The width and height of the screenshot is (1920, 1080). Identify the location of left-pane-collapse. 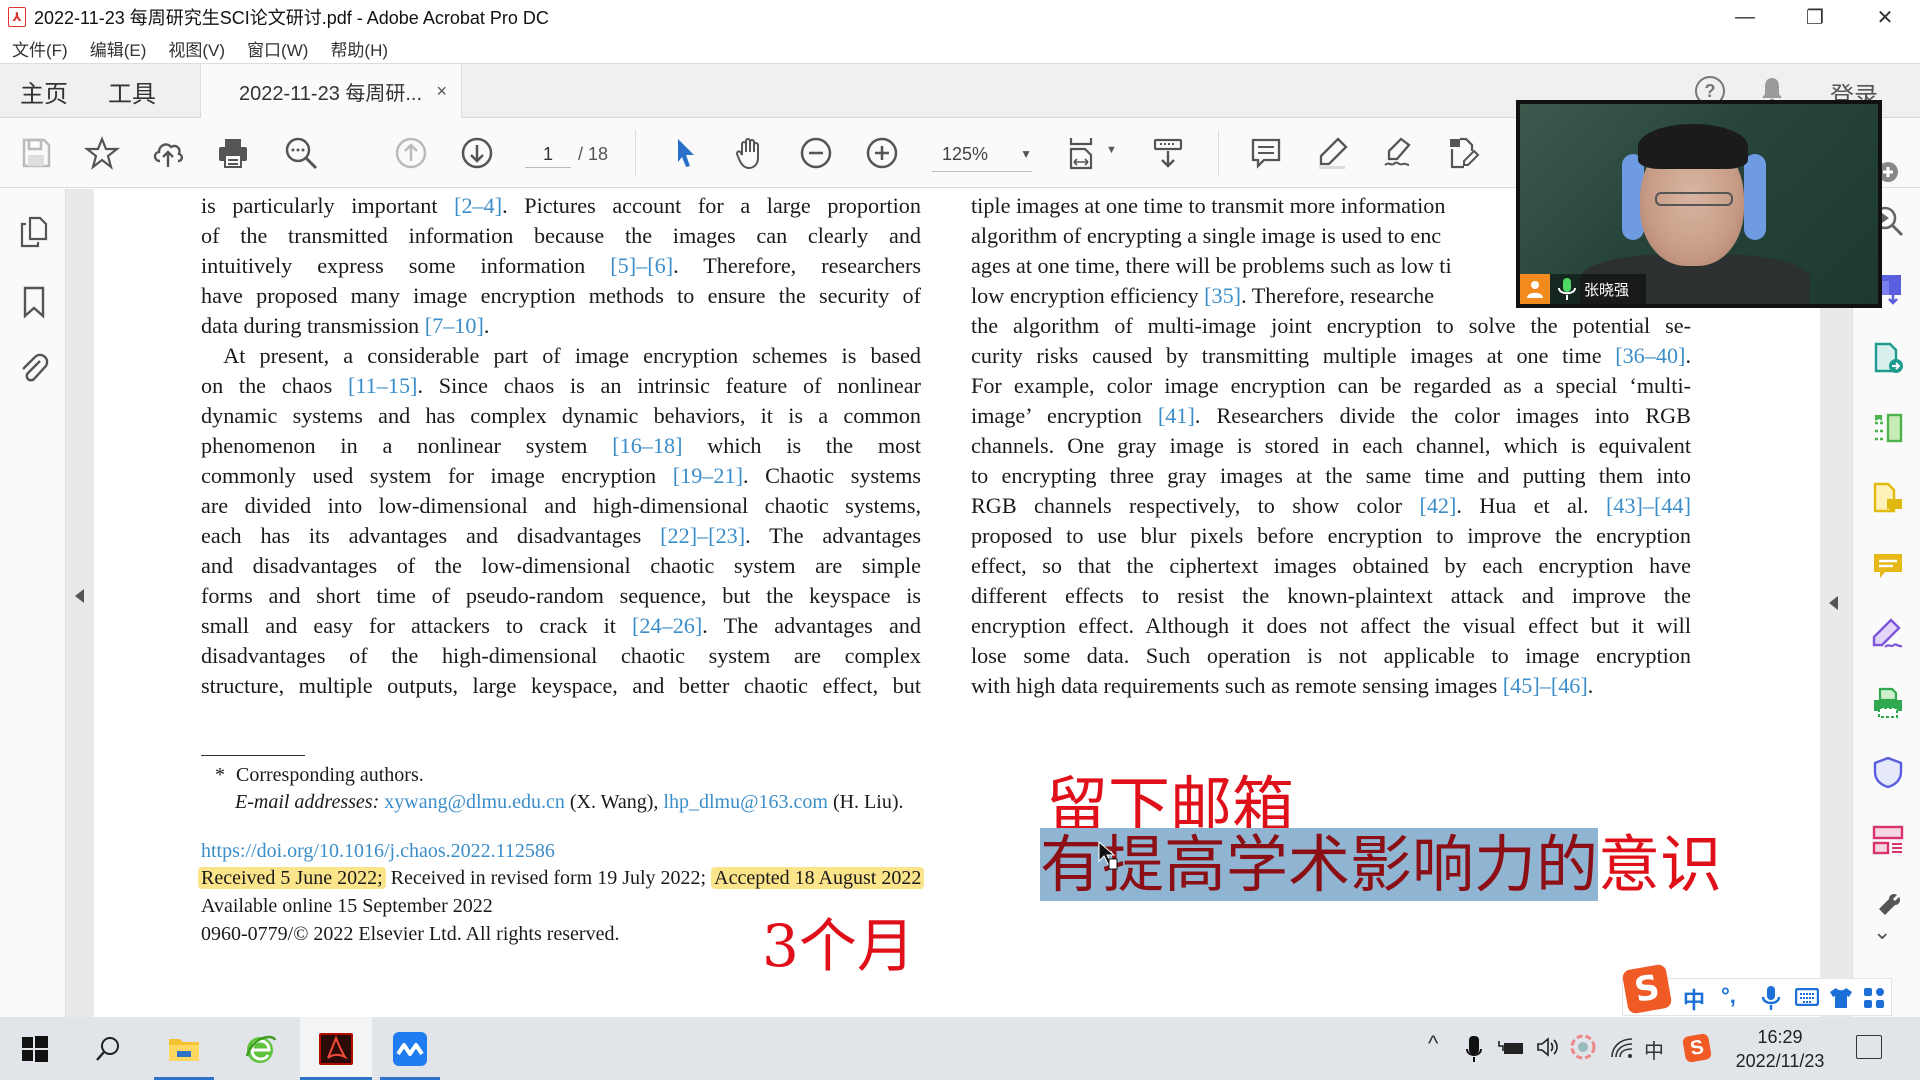
(80, 603).